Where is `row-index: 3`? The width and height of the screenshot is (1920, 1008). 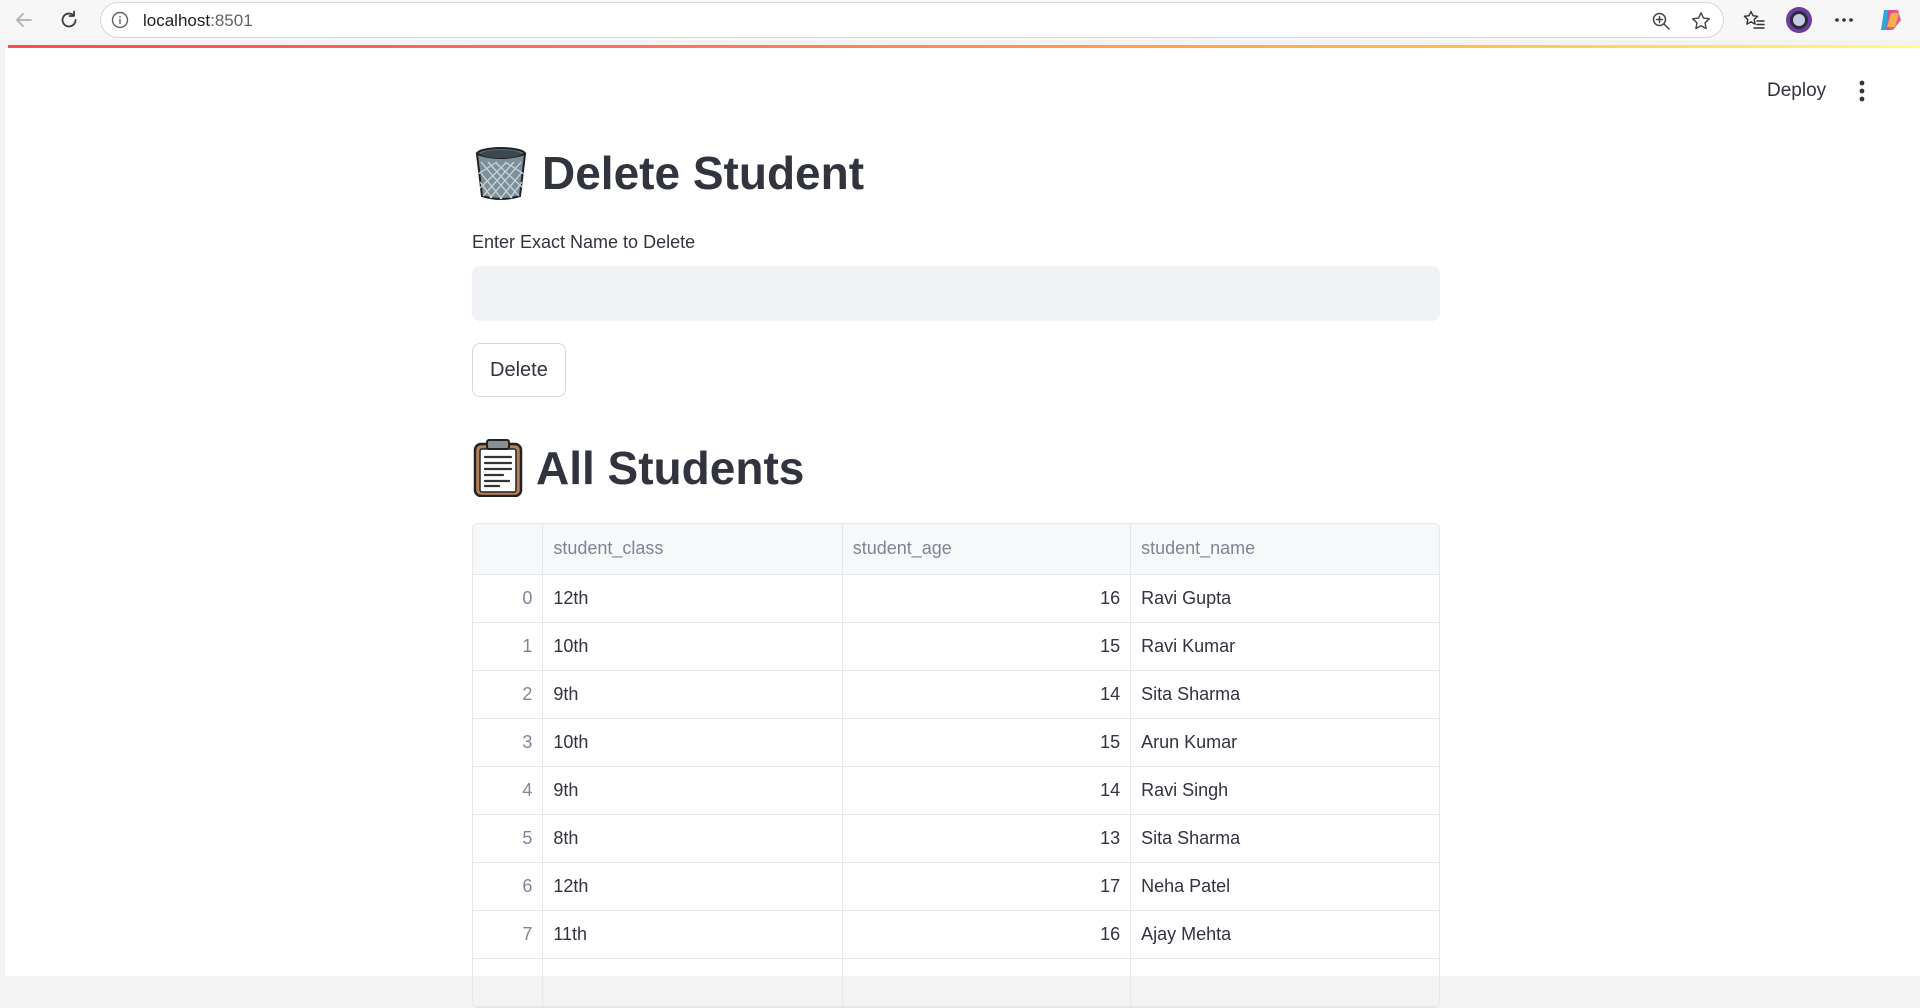 row-index: 3 is located at coordinates (508, 742).